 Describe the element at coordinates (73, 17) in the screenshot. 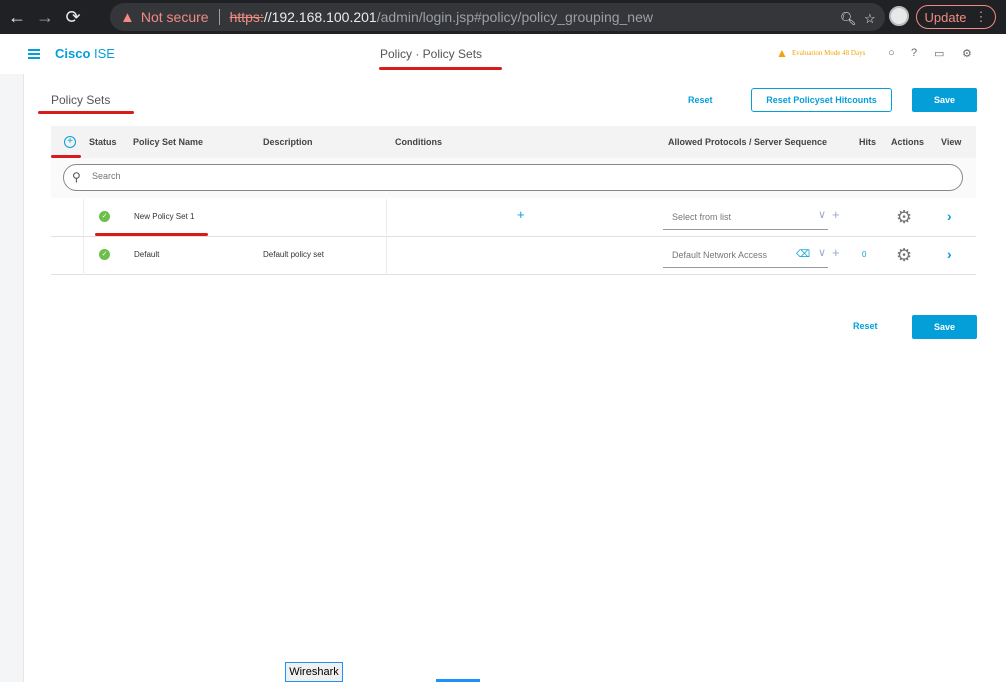

I see `reload-icon: ⟳` at that location.